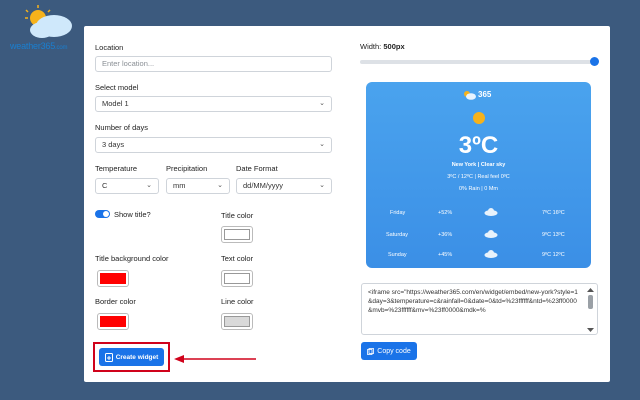  I want to click on minmax-line: 3ºC / 12ºC | Real feel 0ºC, so click(478, 177).